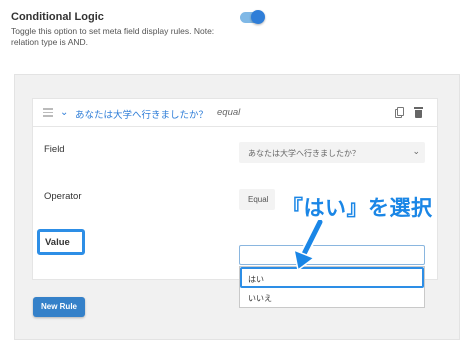  Describe the element at coordinates (141, 114) in the screenshot. I see `rule-name: あなたは大学へ行きましたか？` at that location.